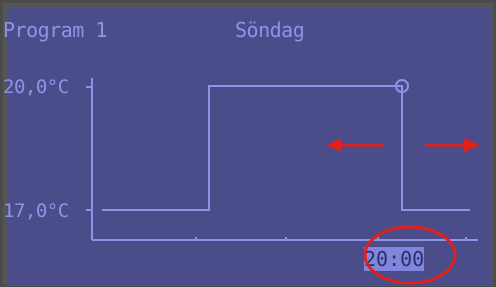  What do you see at coordinates (355, 145) in the screenshot?
I see `arrow-left-icon` at bounding box center [355, 145].